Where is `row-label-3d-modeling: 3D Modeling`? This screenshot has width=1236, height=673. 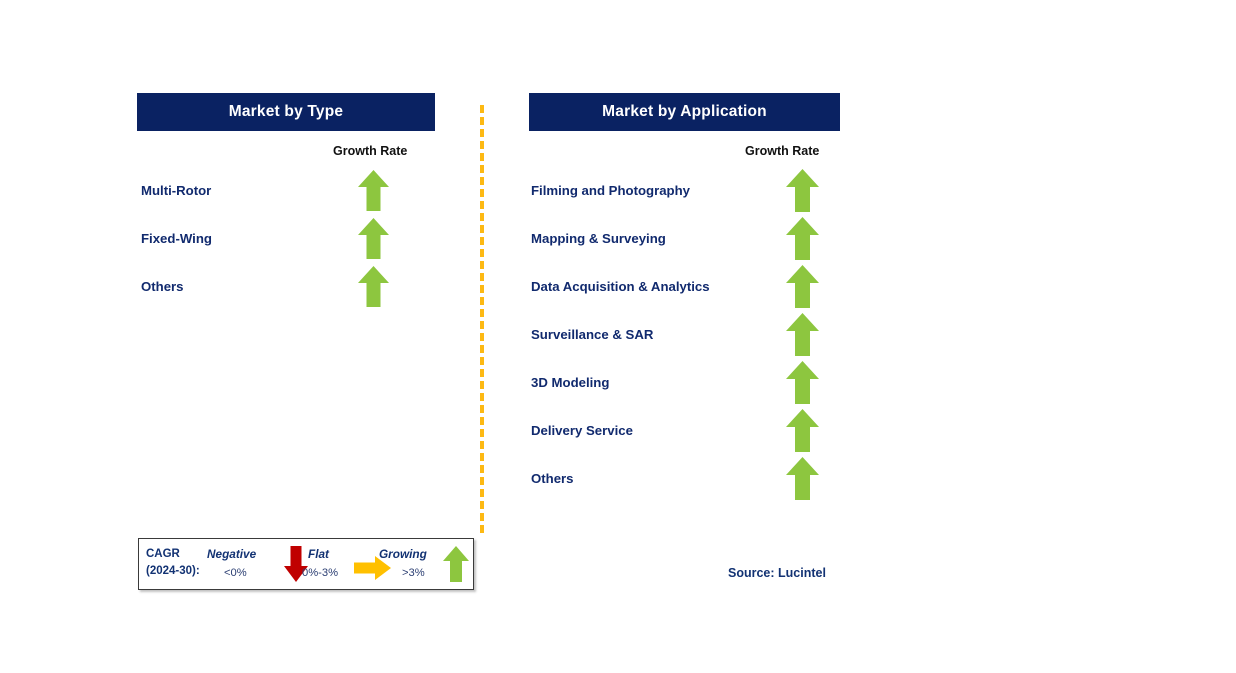 row-label-3d-modeling: 3D Modeling is located at coordinates (570, 382).